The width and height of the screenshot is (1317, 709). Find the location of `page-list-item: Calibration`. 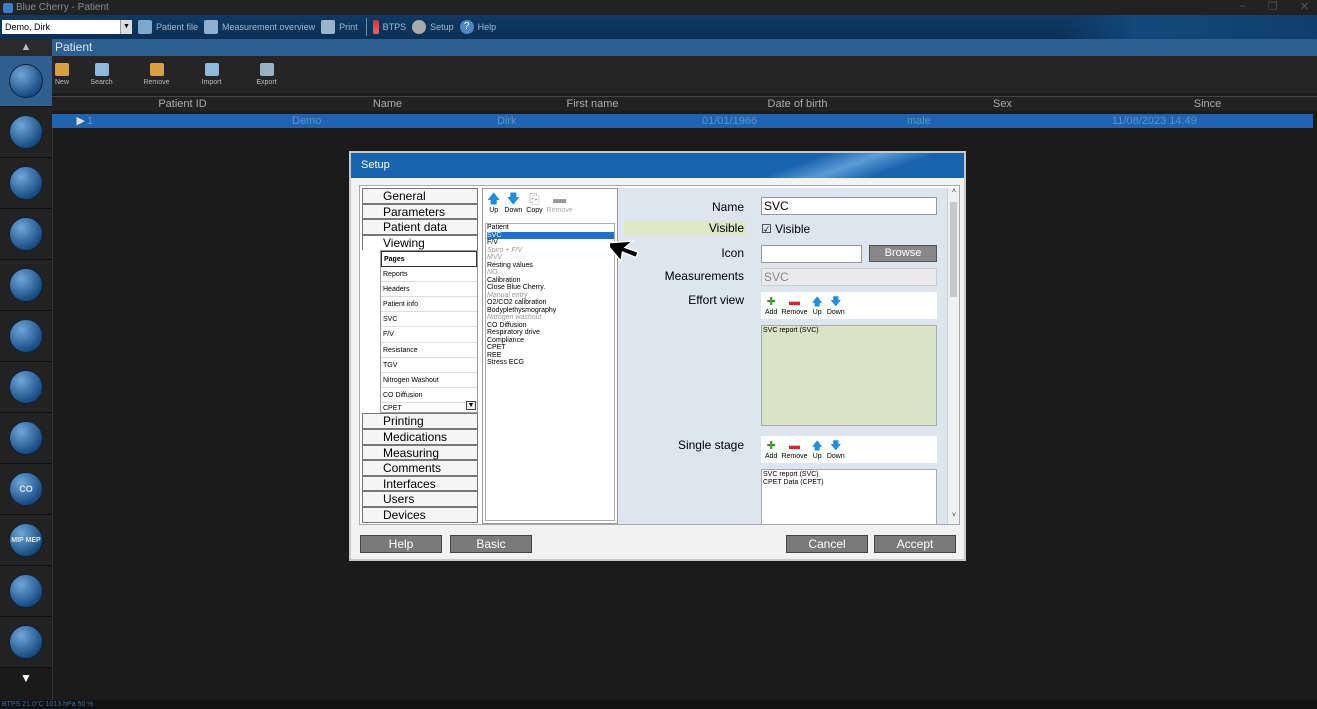

page-list-item: Calibration is located at coordinates (550, 281).